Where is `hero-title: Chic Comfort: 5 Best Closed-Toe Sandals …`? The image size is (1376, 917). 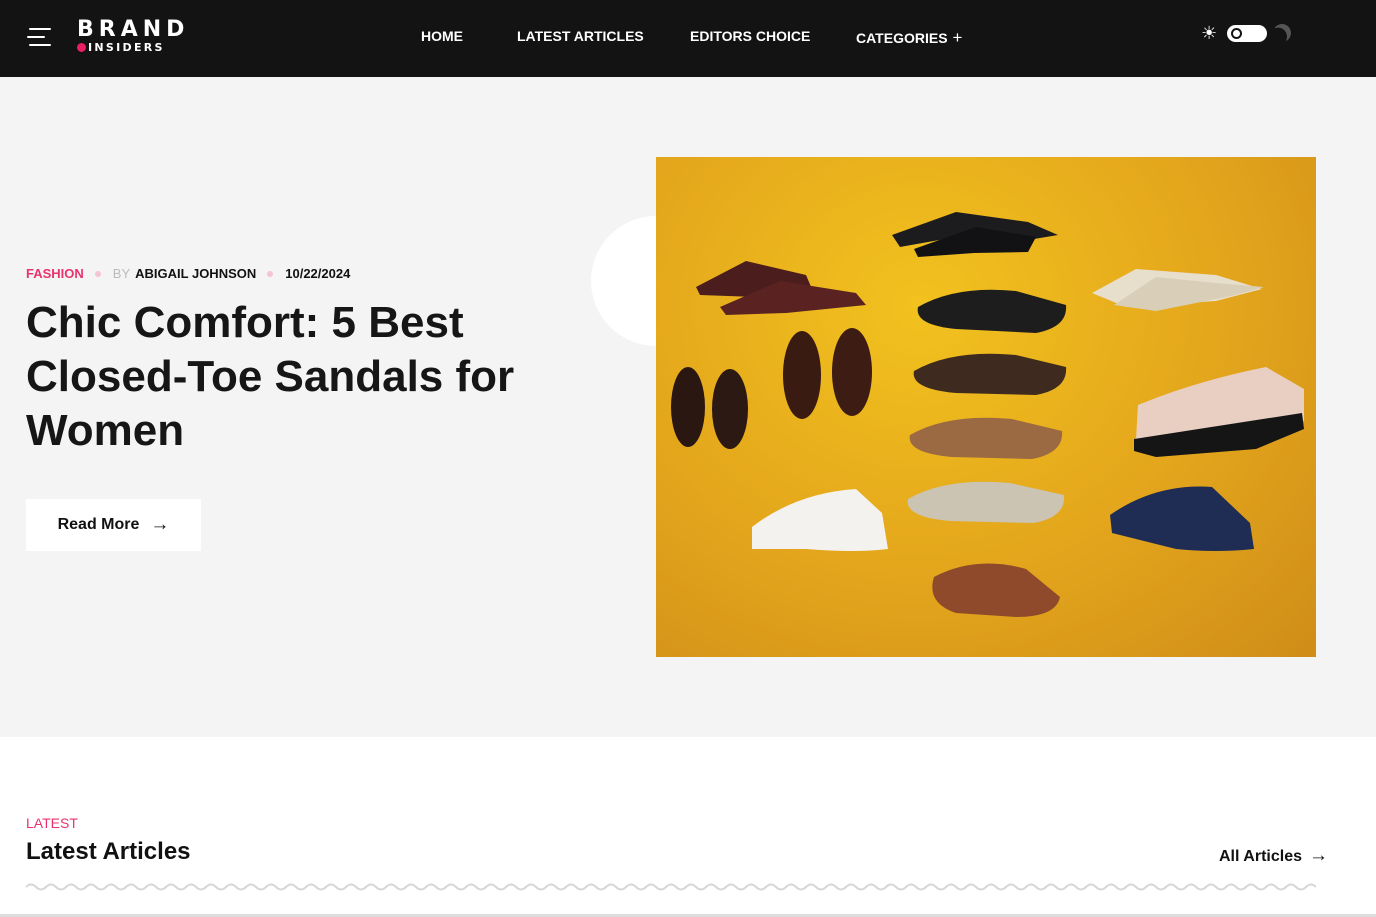
hero-title: Chic Comfort: 5 Best Closed-Toe Sandals … is located at coordinates (306, 377).